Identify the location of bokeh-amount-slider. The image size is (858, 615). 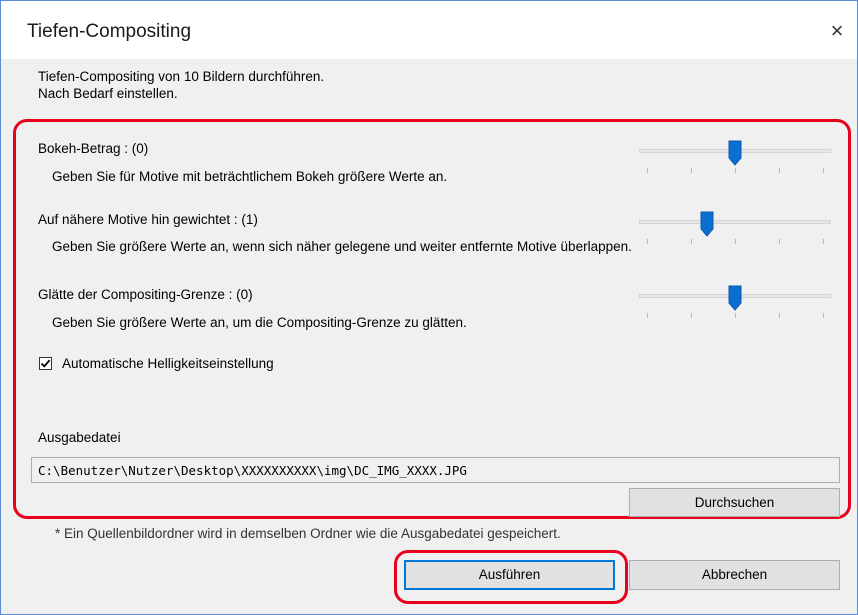
(735, 157).